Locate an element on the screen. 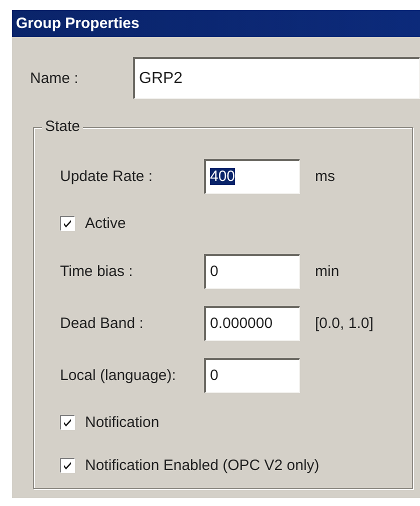 This screenshot has height=506, width=420. unit-label: ms is located at coordinates (325, 176).